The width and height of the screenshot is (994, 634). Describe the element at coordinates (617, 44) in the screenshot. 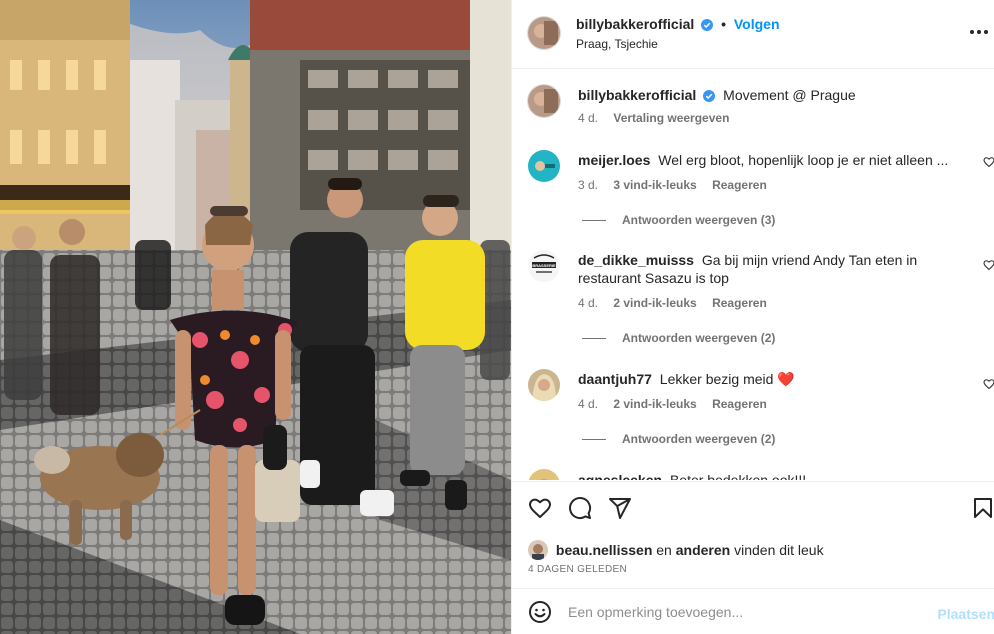

I see `post-location: Praag, Tsjechie` at that location.